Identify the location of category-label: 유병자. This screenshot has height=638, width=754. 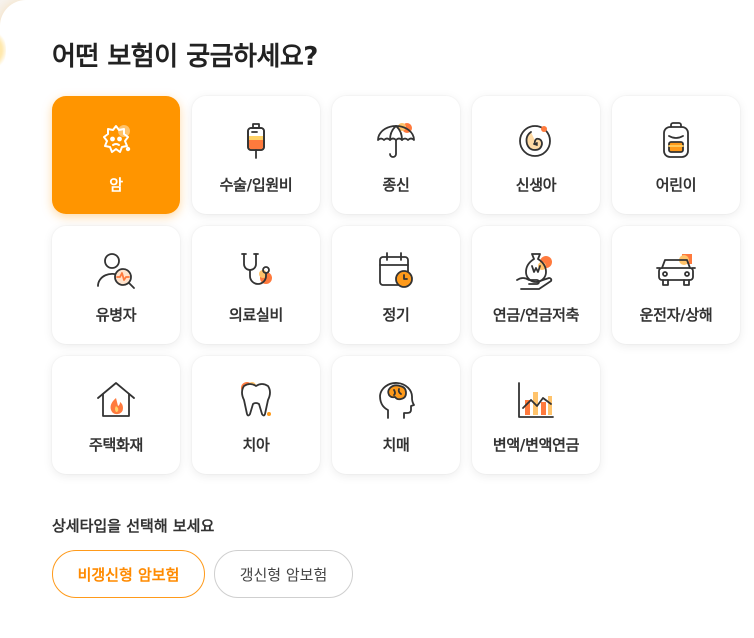
(116, 315).